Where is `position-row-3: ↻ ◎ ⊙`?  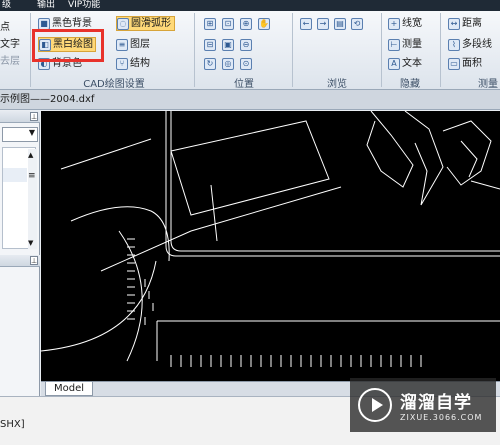
position-row-3: ↻ ◎ ⊙ is located at coordinates (228, 63).